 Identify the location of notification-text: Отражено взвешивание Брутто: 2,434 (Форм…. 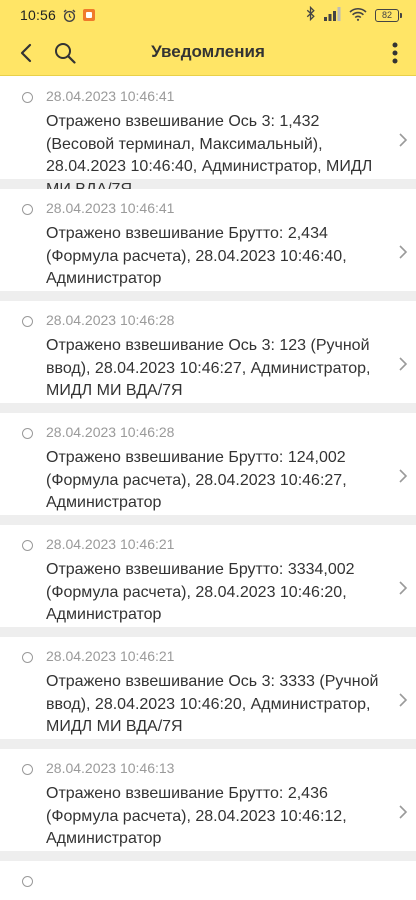
(196, 256).